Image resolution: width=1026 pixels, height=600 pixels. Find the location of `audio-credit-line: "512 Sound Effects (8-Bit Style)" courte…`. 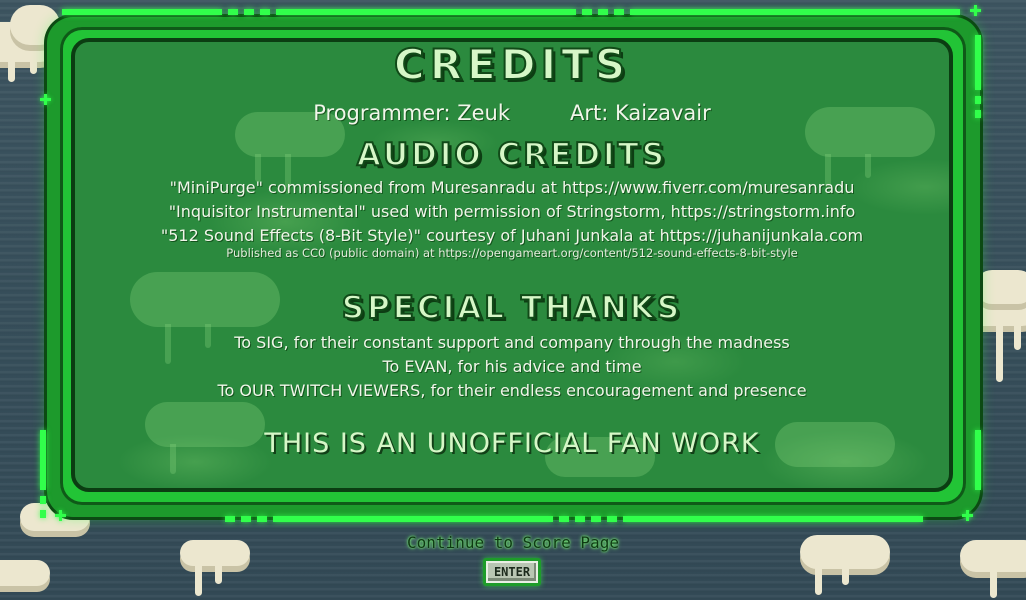

audio-credit-line: "512 Sound Effects (8-Bit Style)" courte… is located at coordinates (512, 235).